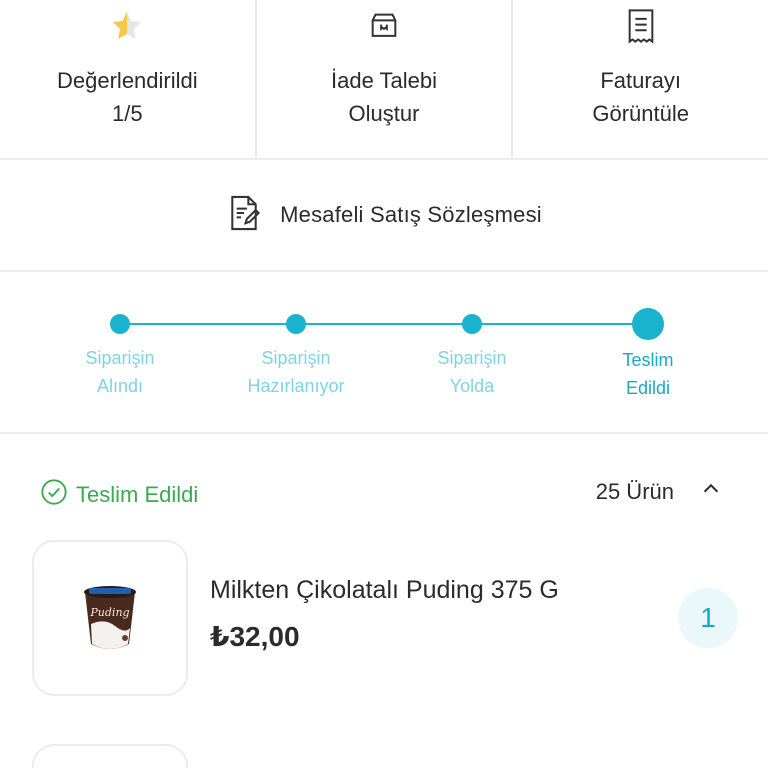 The image size is (768, 768). What do you see at coordinates (384, 590) in the screenshot?
I see `product-name: Milkten Çikolatalı Puding 375 G` at bounding box center [384, 590].